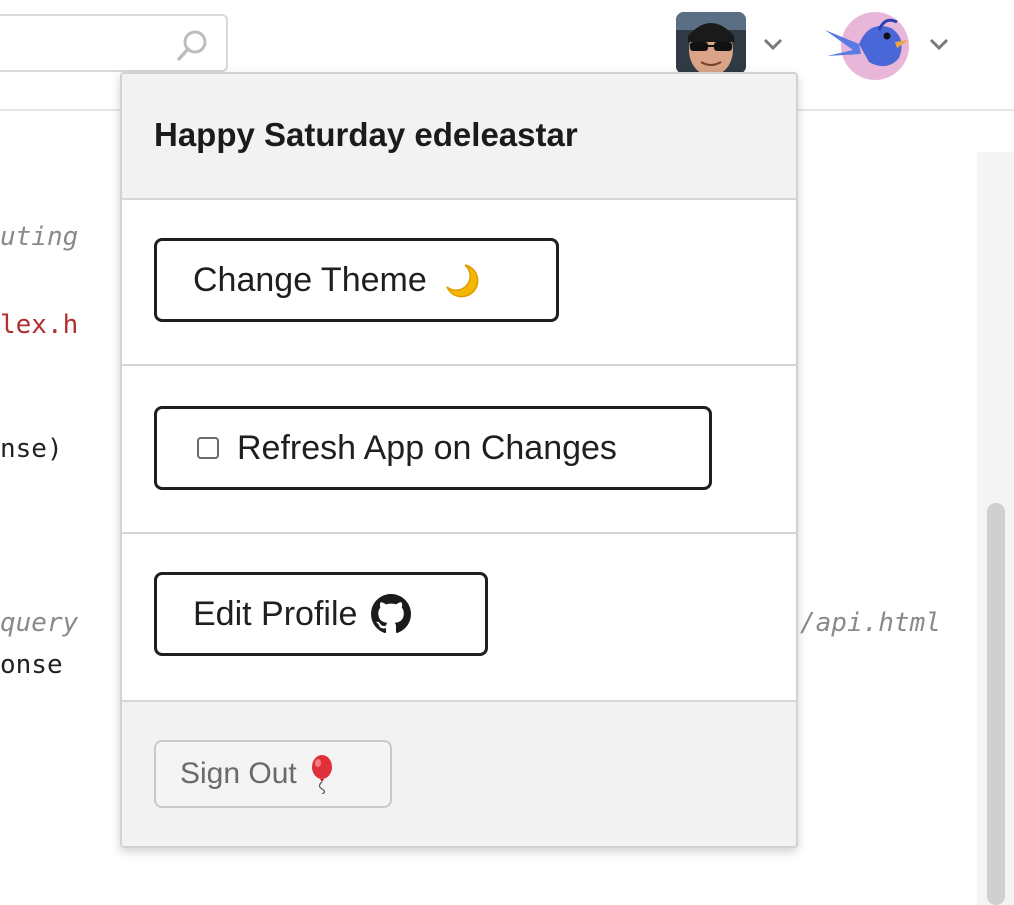  Describe the element at coordinates (39, 325) in the screenshot. I see `code-line: lex.h` at that location.